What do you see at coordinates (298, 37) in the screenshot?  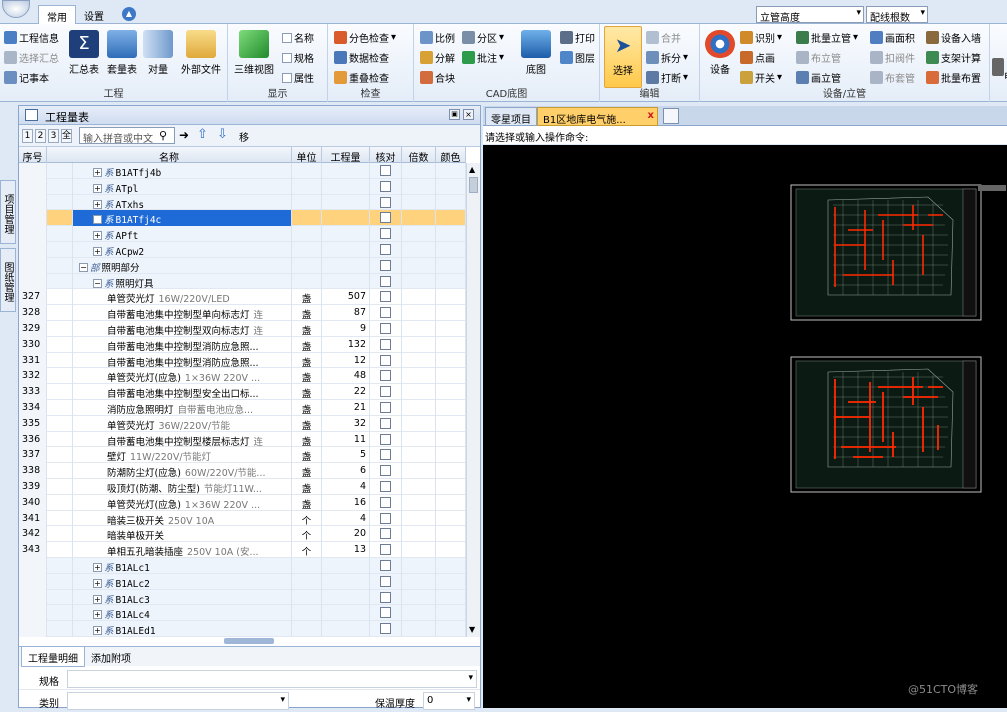 I see `show-name-checkbox: 名称` at bounding box center [298, 37].